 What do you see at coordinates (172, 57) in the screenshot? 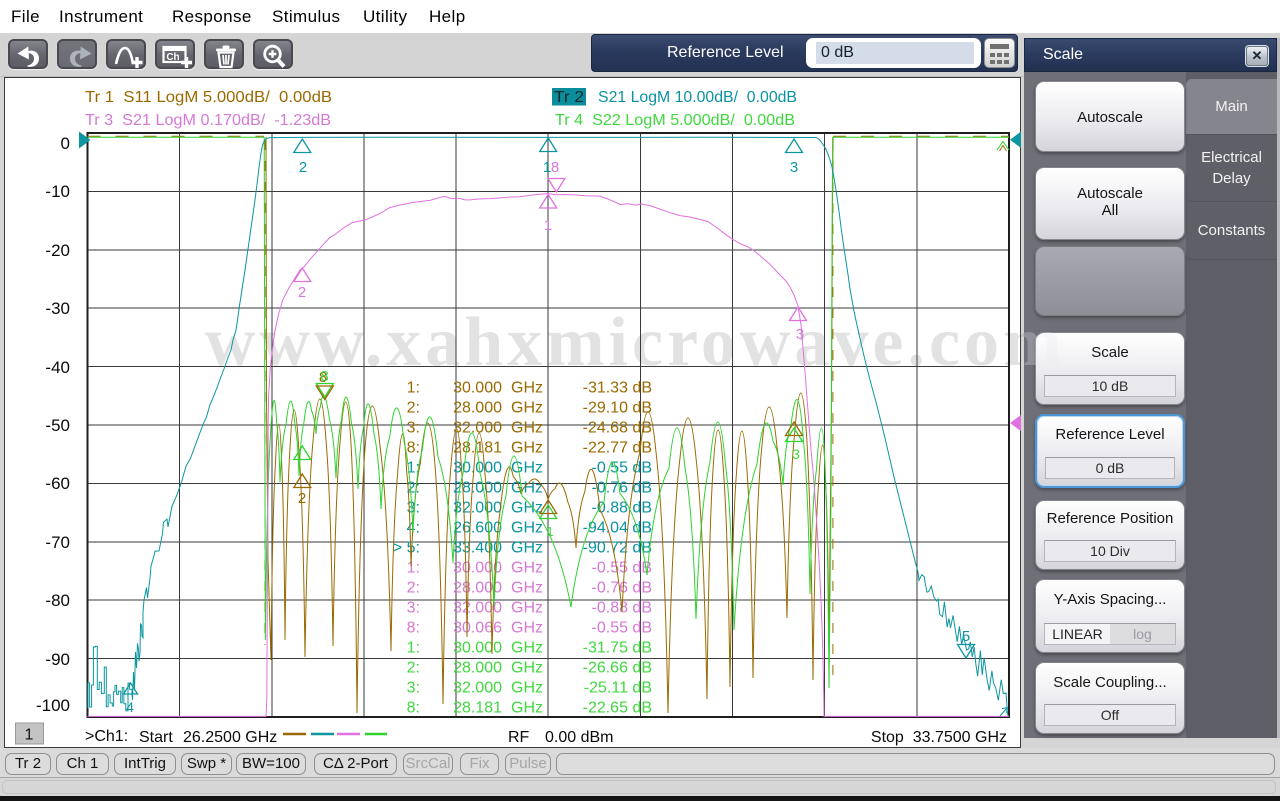
I see `svg-text: Ch` at bounding box center [172, 57].